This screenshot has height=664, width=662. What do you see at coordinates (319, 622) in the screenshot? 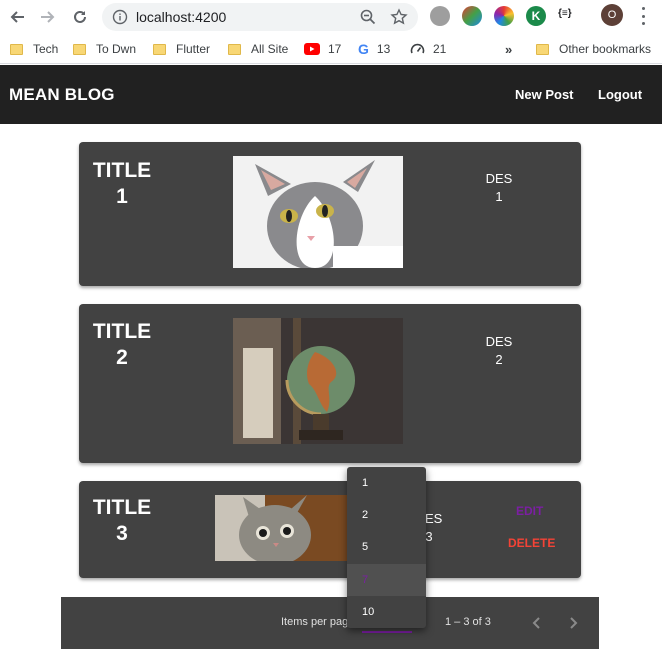
I see `items-per-page-label: Items per page:` at bounding box center [319, 622].